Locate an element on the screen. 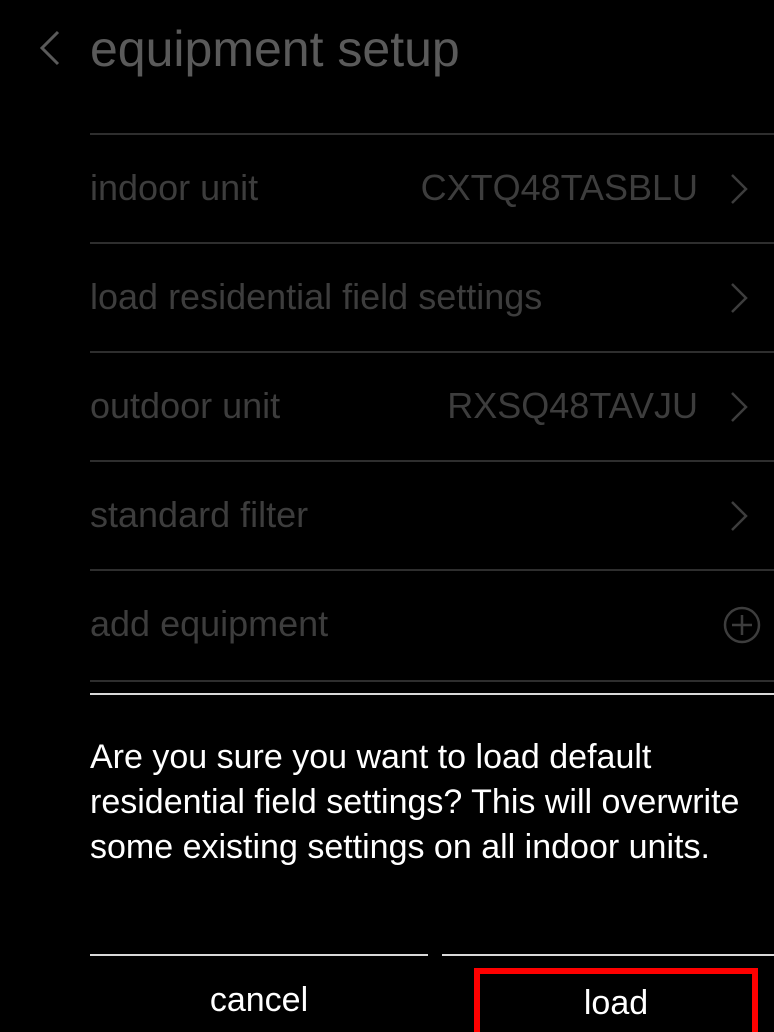 Image resolution: width=774 pixels, height=1032 pixels. plus-circle-icon is located at coordinates (742, 625).